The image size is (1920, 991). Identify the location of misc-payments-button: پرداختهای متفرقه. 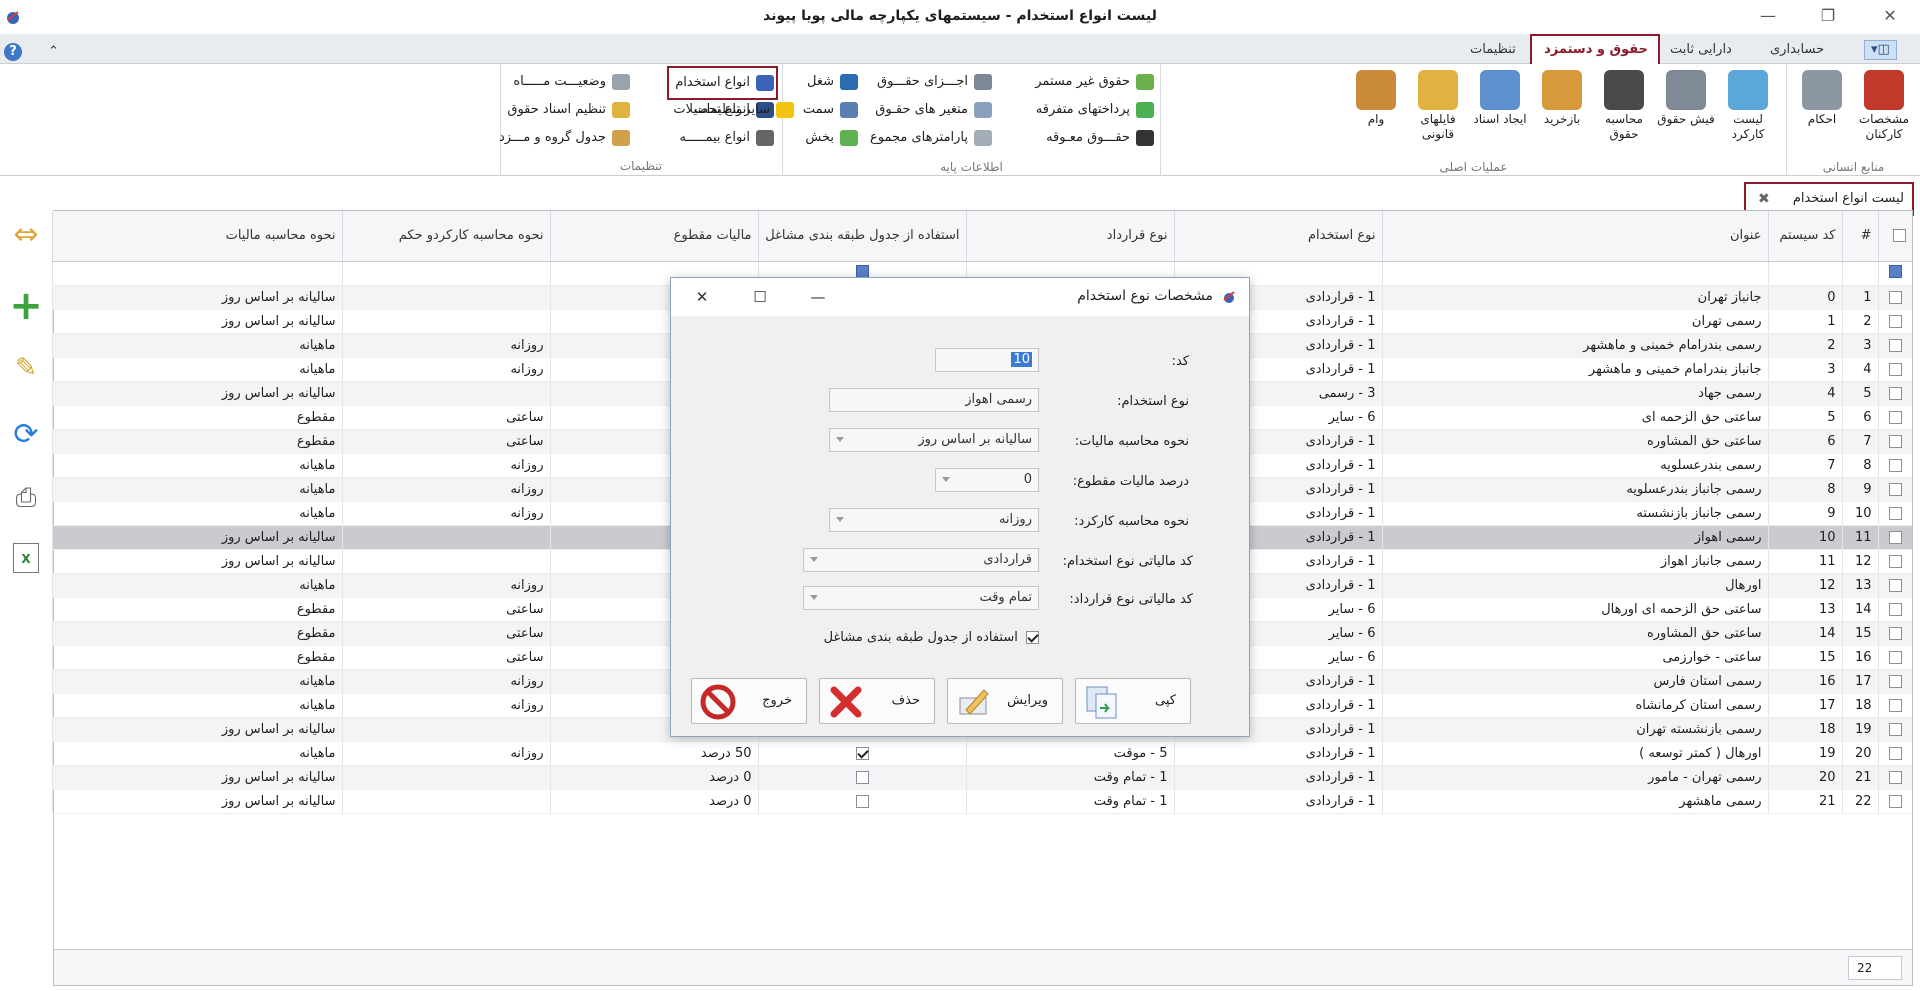
(1096, 110).